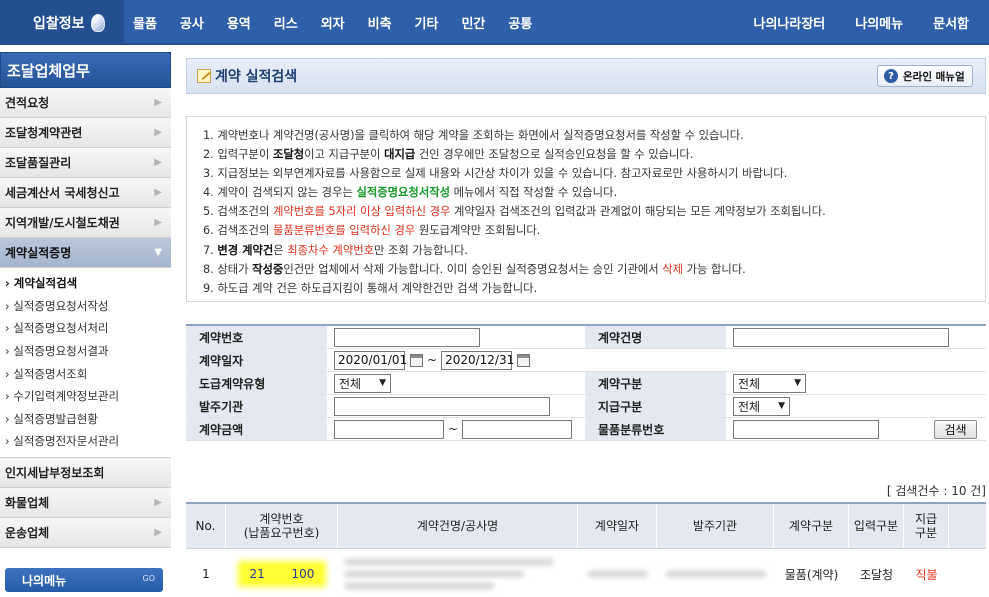 Image resolution: width=989 pixels, height=597 pixels. Describe the element at coordinates (806, 429) in the screenshot. I see `goods-no-input` at that location.